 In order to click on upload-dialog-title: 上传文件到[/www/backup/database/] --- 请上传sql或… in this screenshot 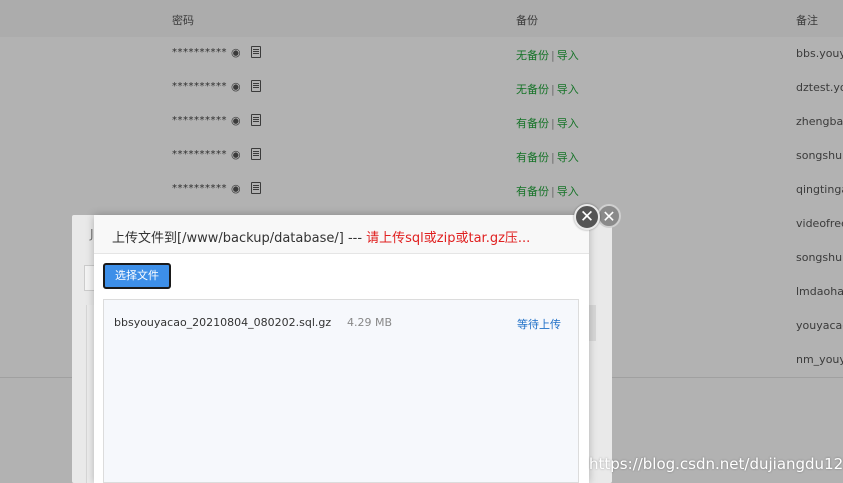, I will do `click(321, 236)`.